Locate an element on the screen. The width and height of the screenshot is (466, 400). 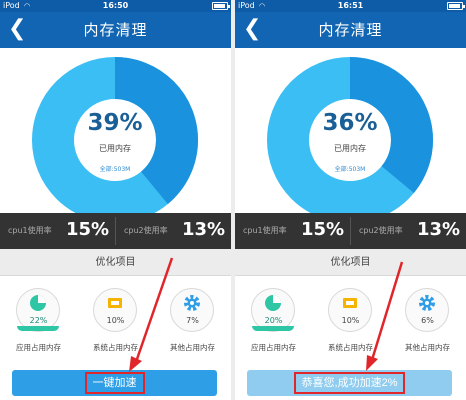
status-bar: iPod ◠ 16:51 is located at coordinates (350, 6).